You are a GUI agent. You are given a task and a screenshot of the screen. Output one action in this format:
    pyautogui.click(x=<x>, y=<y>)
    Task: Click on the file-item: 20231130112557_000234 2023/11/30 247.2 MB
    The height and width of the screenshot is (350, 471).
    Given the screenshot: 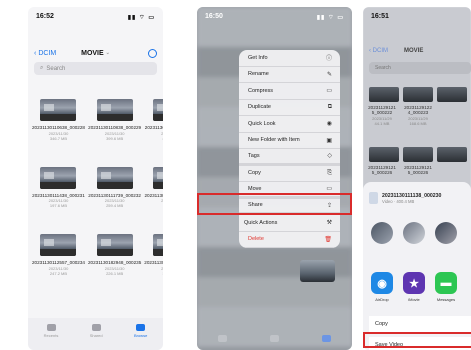 What is the action you would take?
    pyautogui.click(x=58, y=255)
    